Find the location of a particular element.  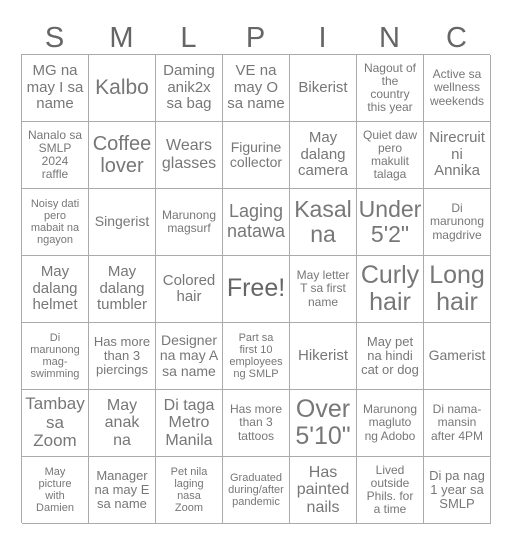

bingo-cell: Has more than 3 tattoos is located at coordinates (256, 423).